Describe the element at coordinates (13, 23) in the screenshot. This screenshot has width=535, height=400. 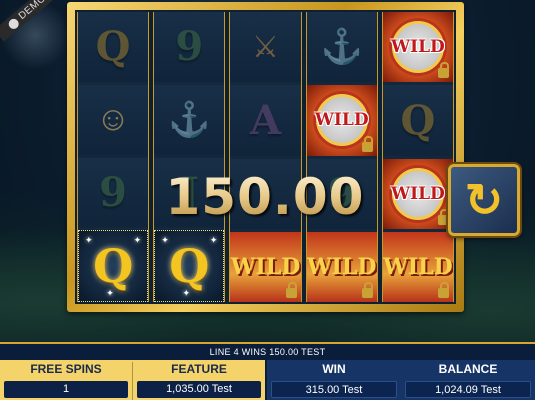
I see `info-icon` at that location.